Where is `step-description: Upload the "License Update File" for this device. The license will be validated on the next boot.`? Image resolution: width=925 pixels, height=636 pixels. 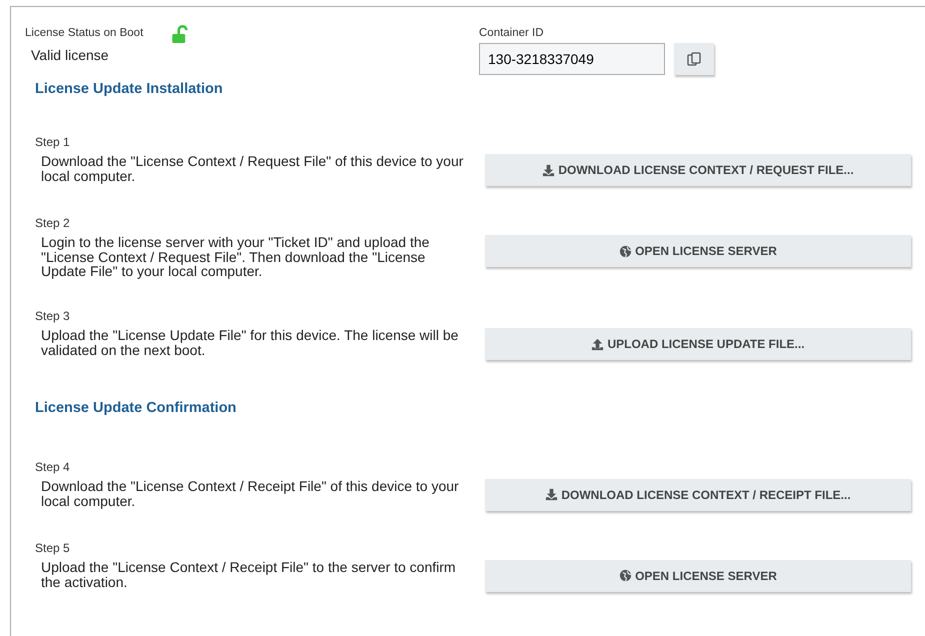 step-description: Upload the "License Update File" for this device. The license will be validated on the next boot. is located at coordinates (250, 343).